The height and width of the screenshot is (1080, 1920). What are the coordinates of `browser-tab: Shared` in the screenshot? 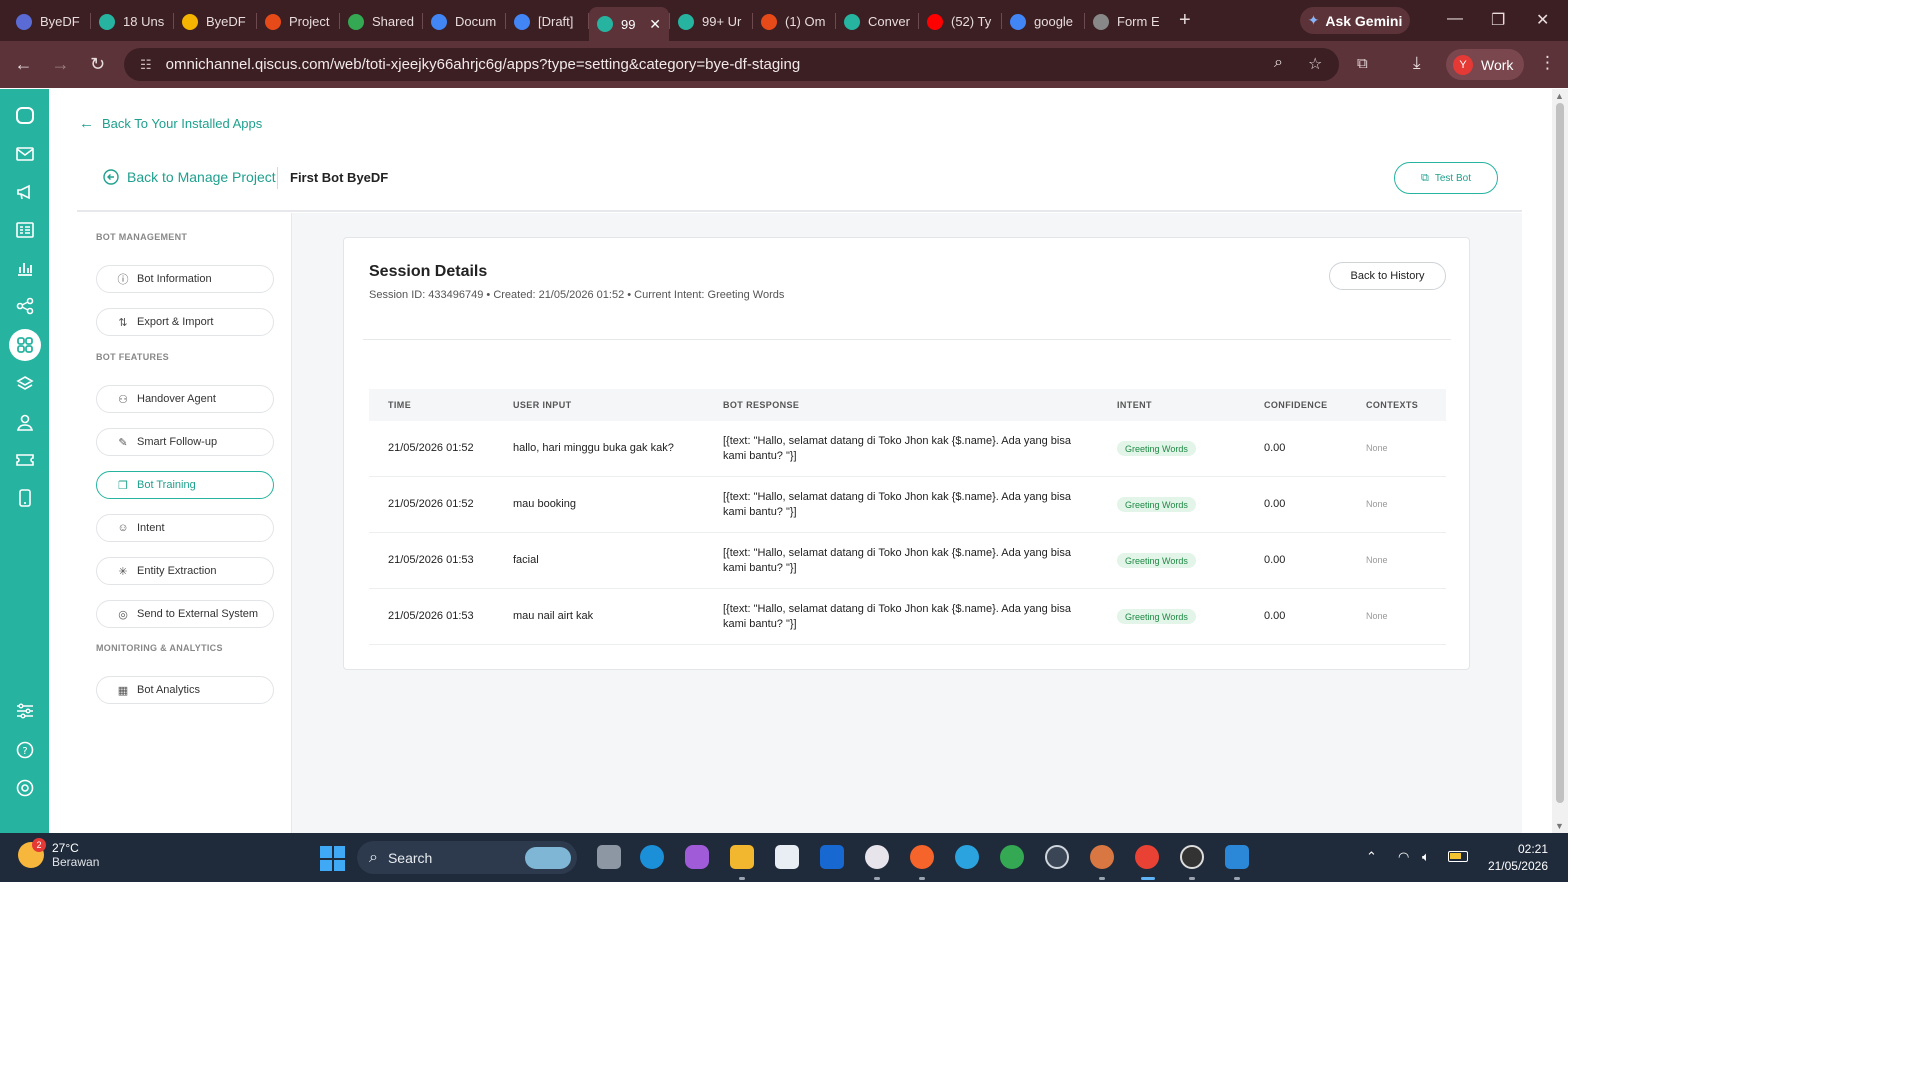 It's located at (381, 22).